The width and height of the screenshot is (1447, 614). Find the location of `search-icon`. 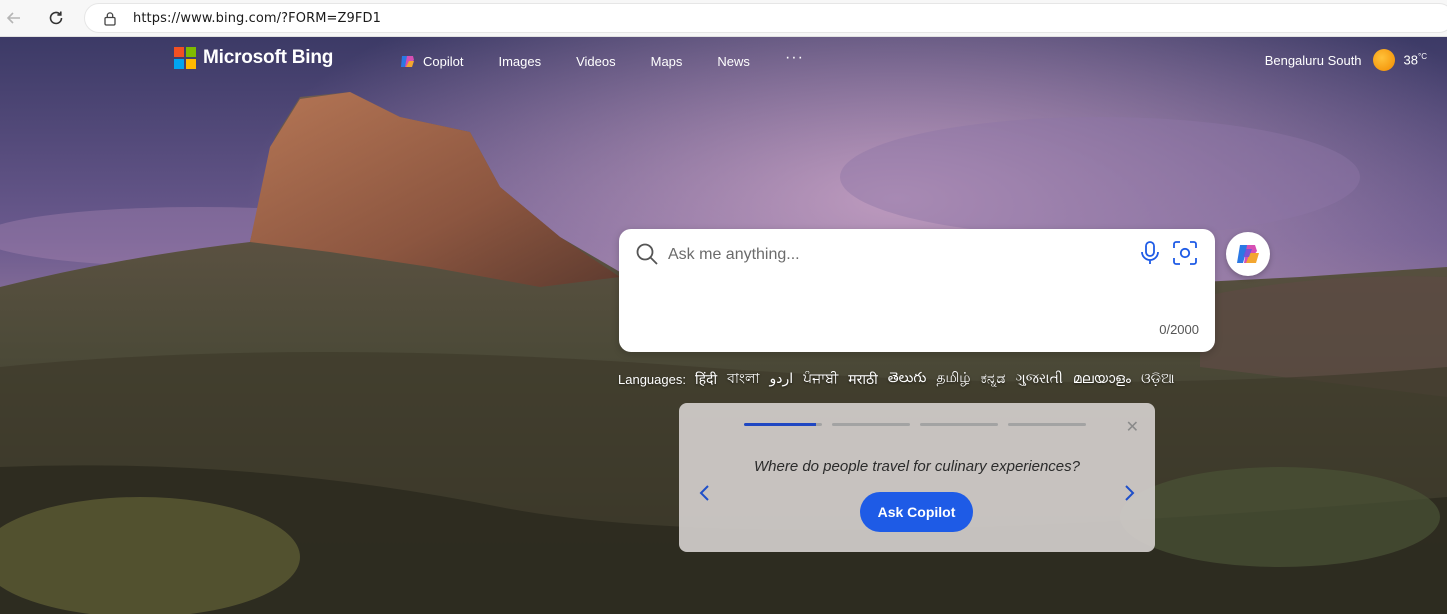

search-icon is located at coordinates (647, 254).